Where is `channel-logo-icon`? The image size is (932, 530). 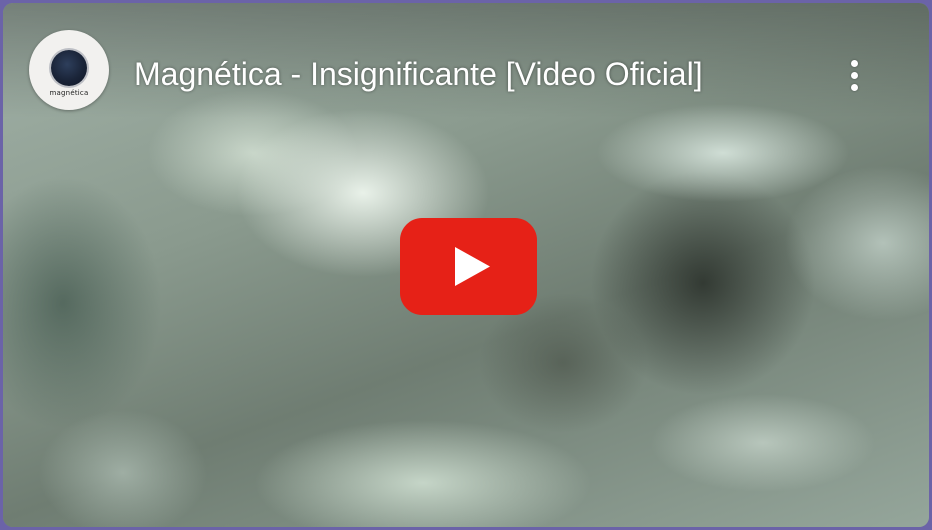 channel-logo-icon is located at coordinates (69, 67).